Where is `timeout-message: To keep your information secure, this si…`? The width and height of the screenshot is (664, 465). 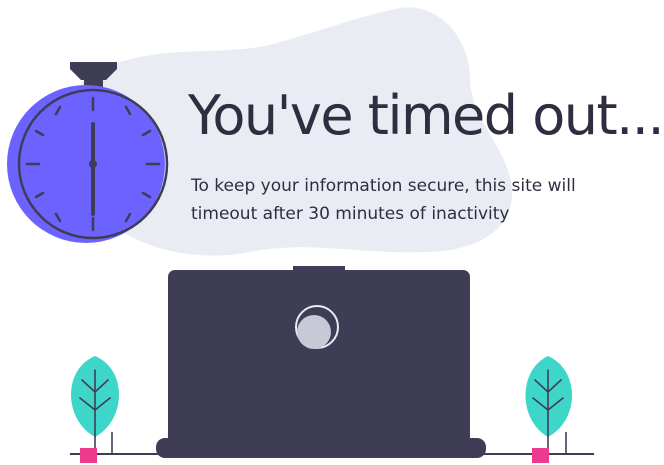
timeout-message: To keep your information secure, this si… is located at coordinates (383, 200).